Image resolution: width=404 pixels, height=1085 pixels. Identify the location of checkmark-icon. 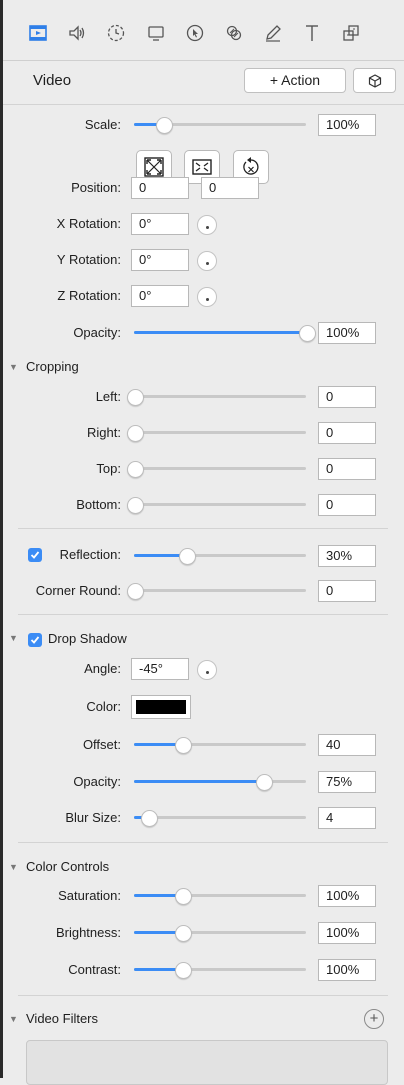
(35, 640).